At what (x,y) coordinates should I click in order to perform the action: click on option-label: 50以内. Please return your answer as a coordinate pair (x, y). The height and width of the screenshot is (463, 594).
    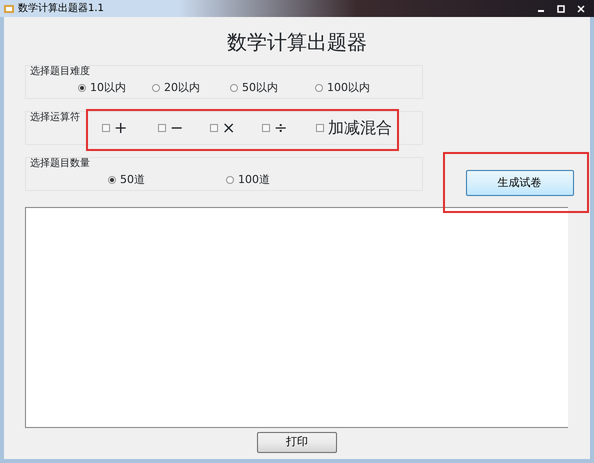
    Looking at the image, I should click on (260, 88).